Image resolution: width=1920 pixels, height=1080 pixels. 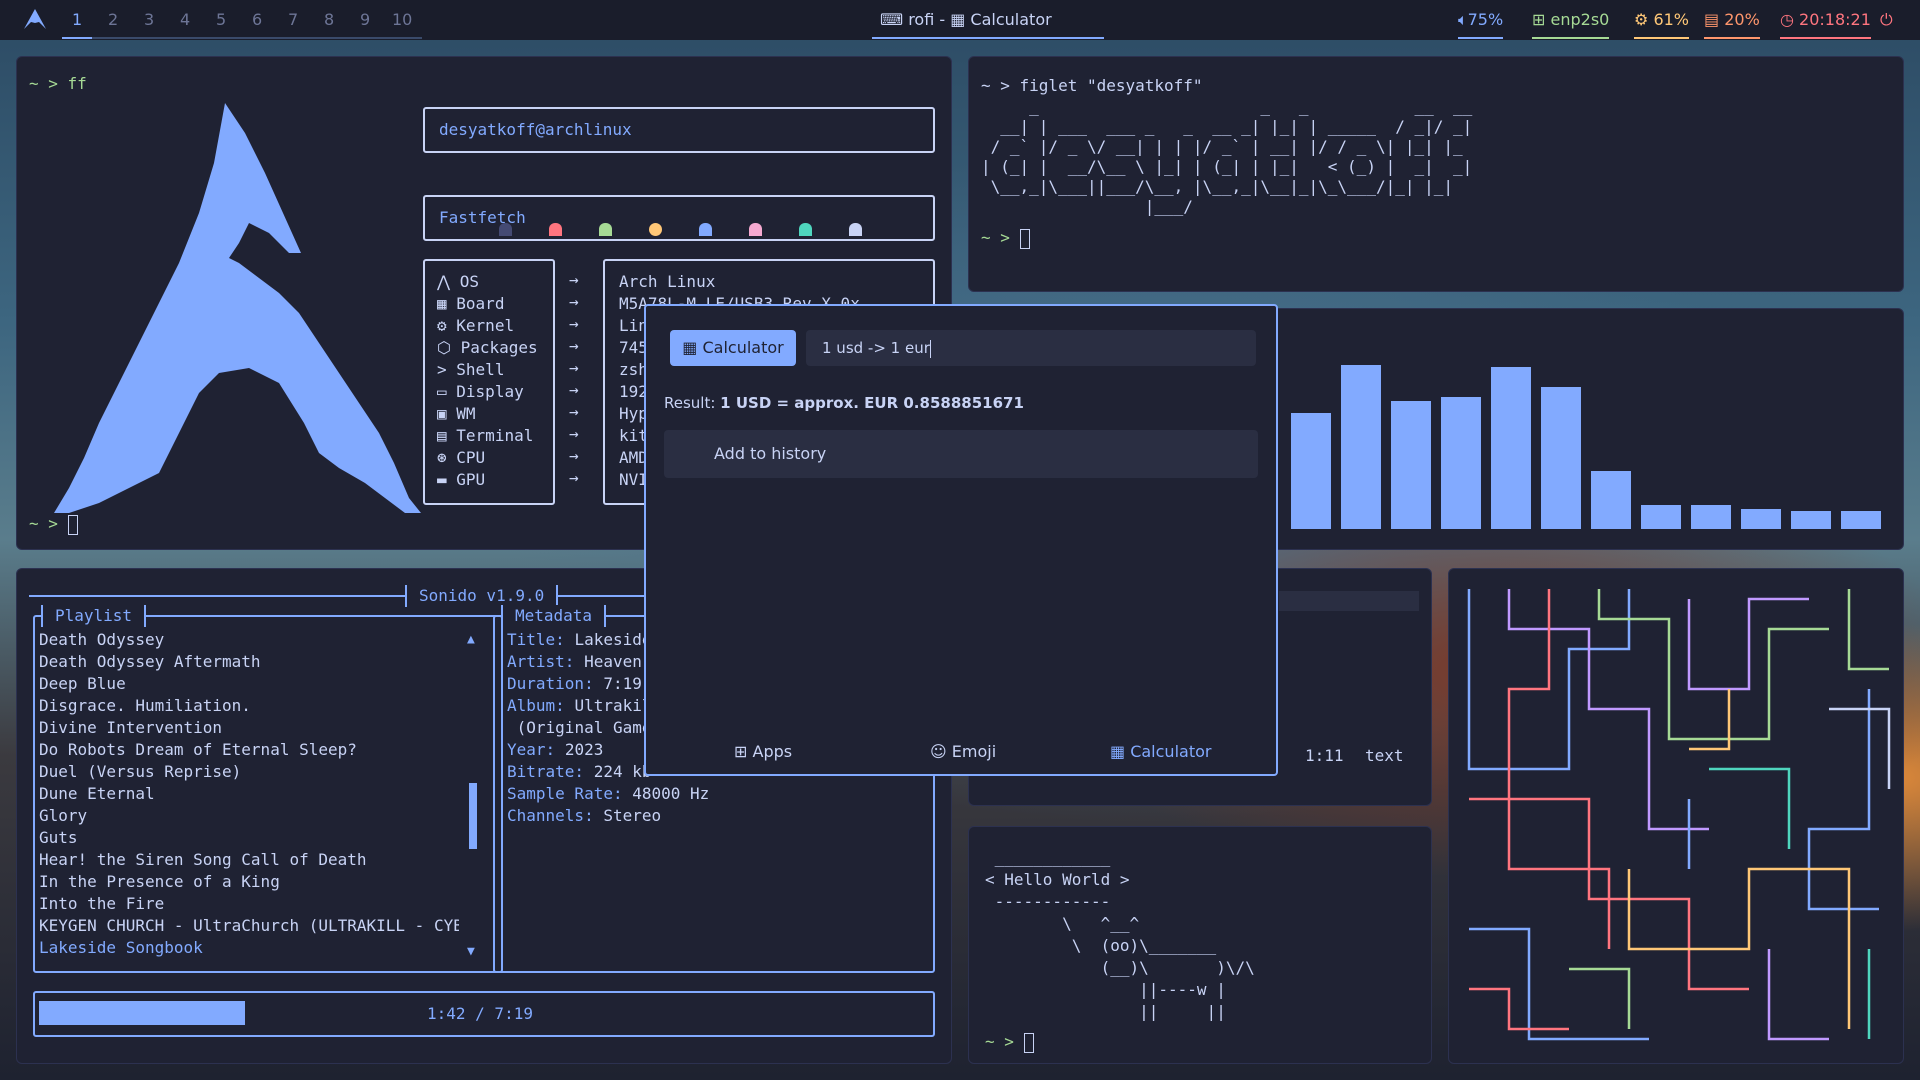 I want to click on workspace-8: 8, so click(x=329, y=19).